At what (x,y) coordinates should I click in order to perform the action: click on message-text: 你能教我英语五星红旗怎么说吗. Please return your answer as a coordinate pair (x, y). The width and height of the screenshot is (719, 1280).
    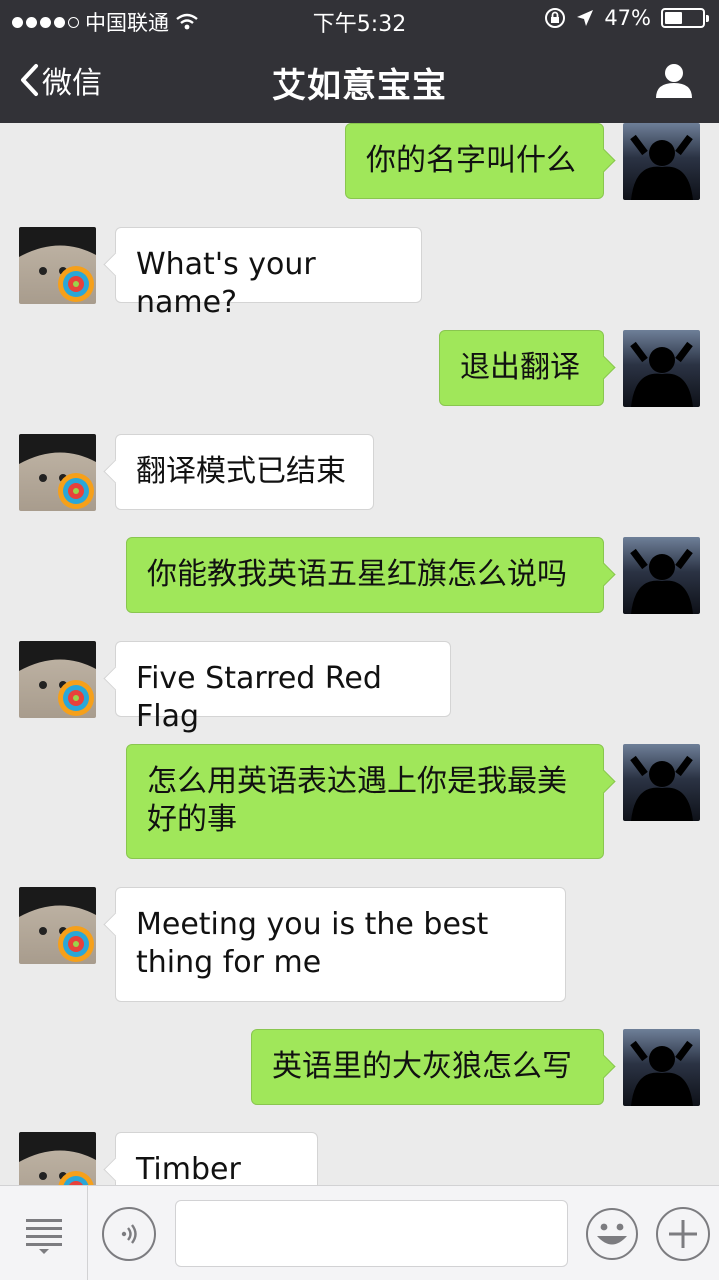
    Looking at the image, I should click on (357, 574).